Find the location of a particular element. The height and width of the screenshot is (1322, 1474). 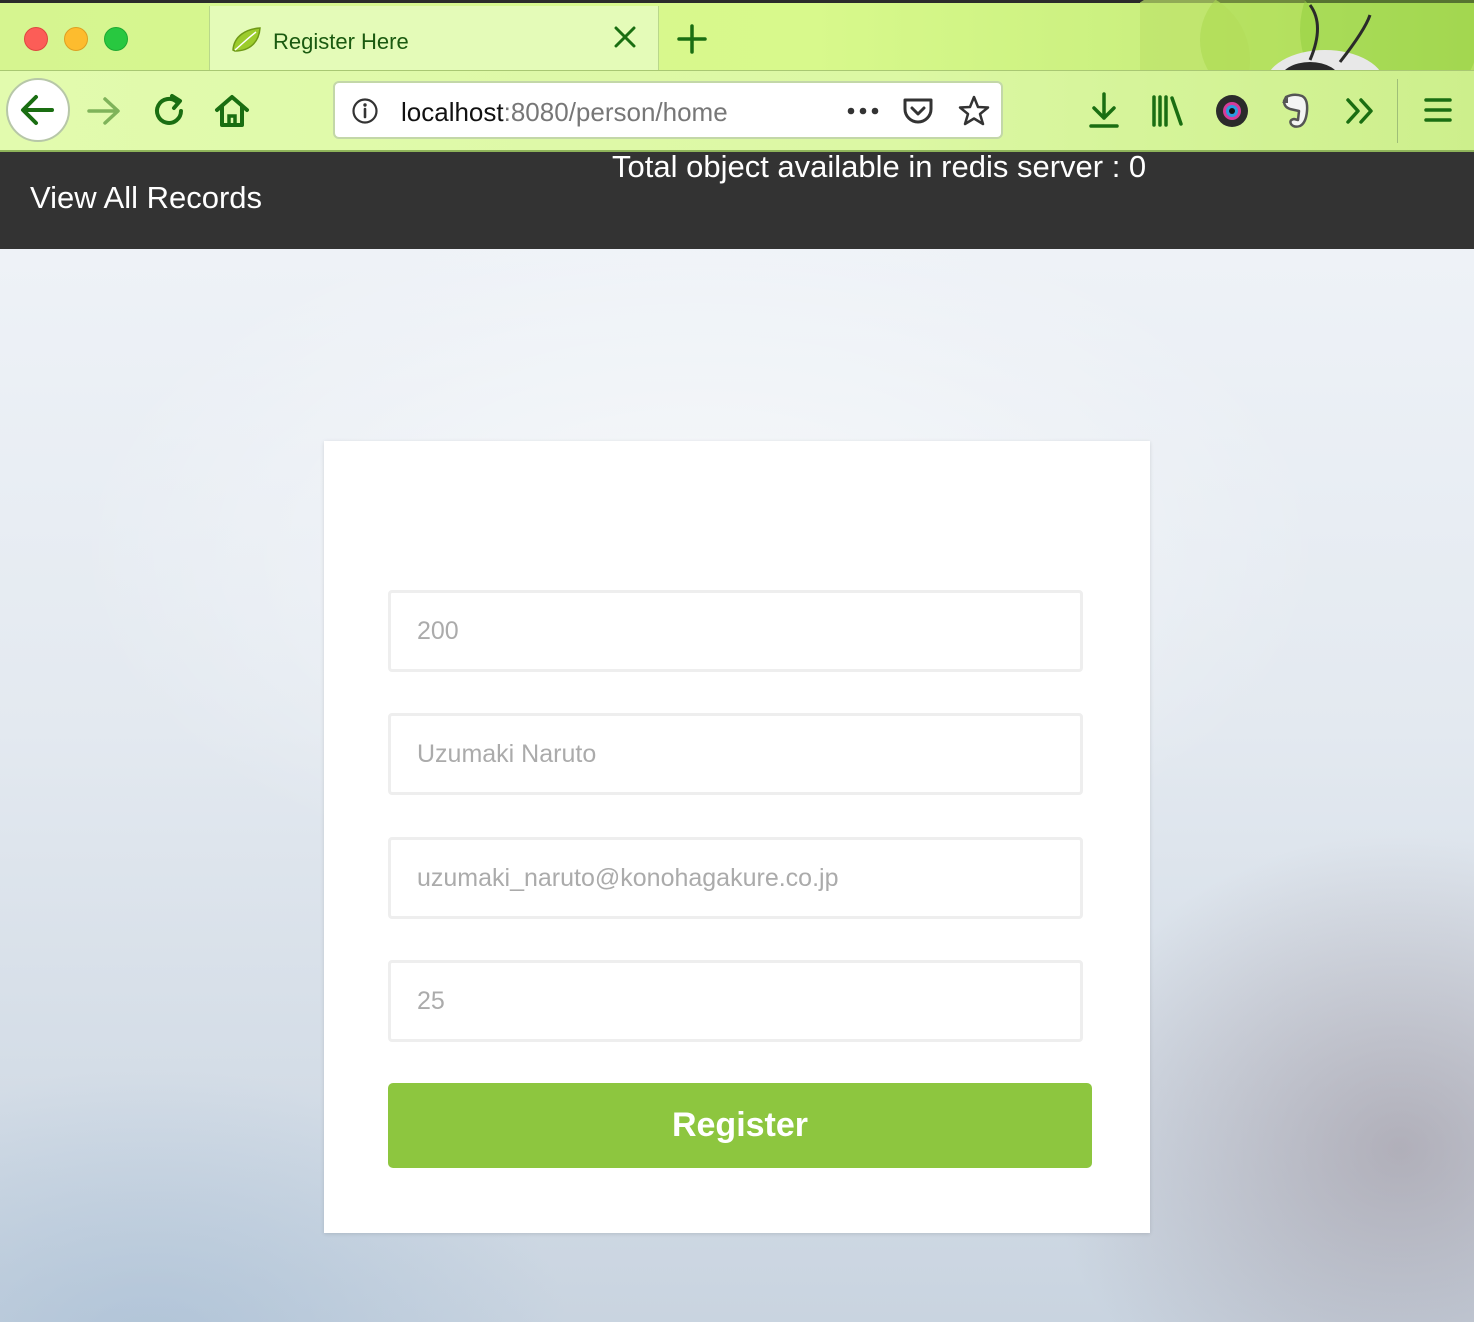

info-icon is located at coordinates (365, 111).